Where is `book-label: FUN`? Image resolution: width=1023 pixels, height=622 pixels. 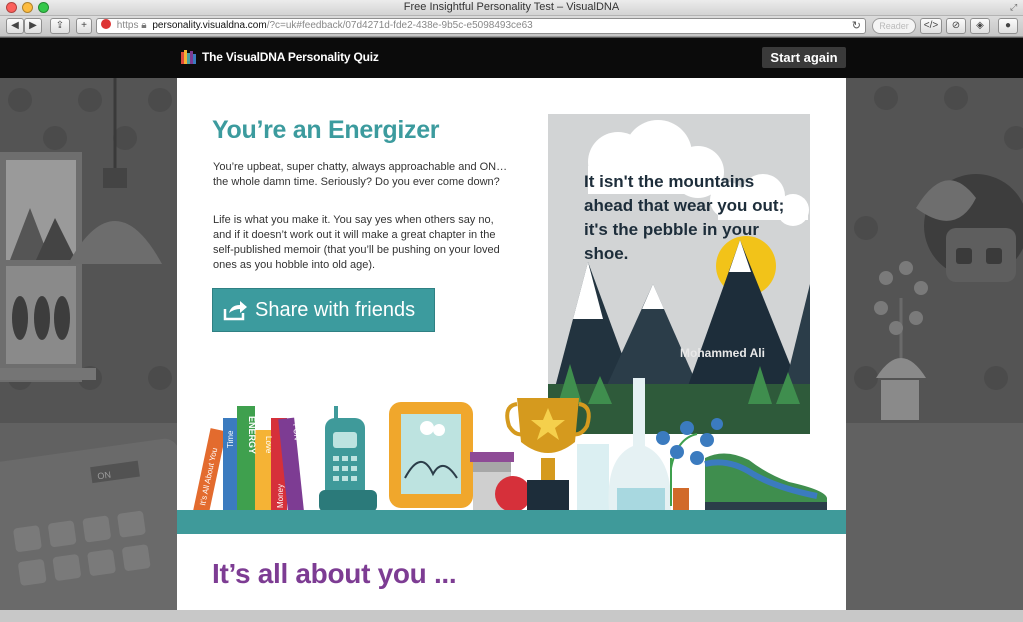
book-label: FUN is located at coordinates (296, 432).